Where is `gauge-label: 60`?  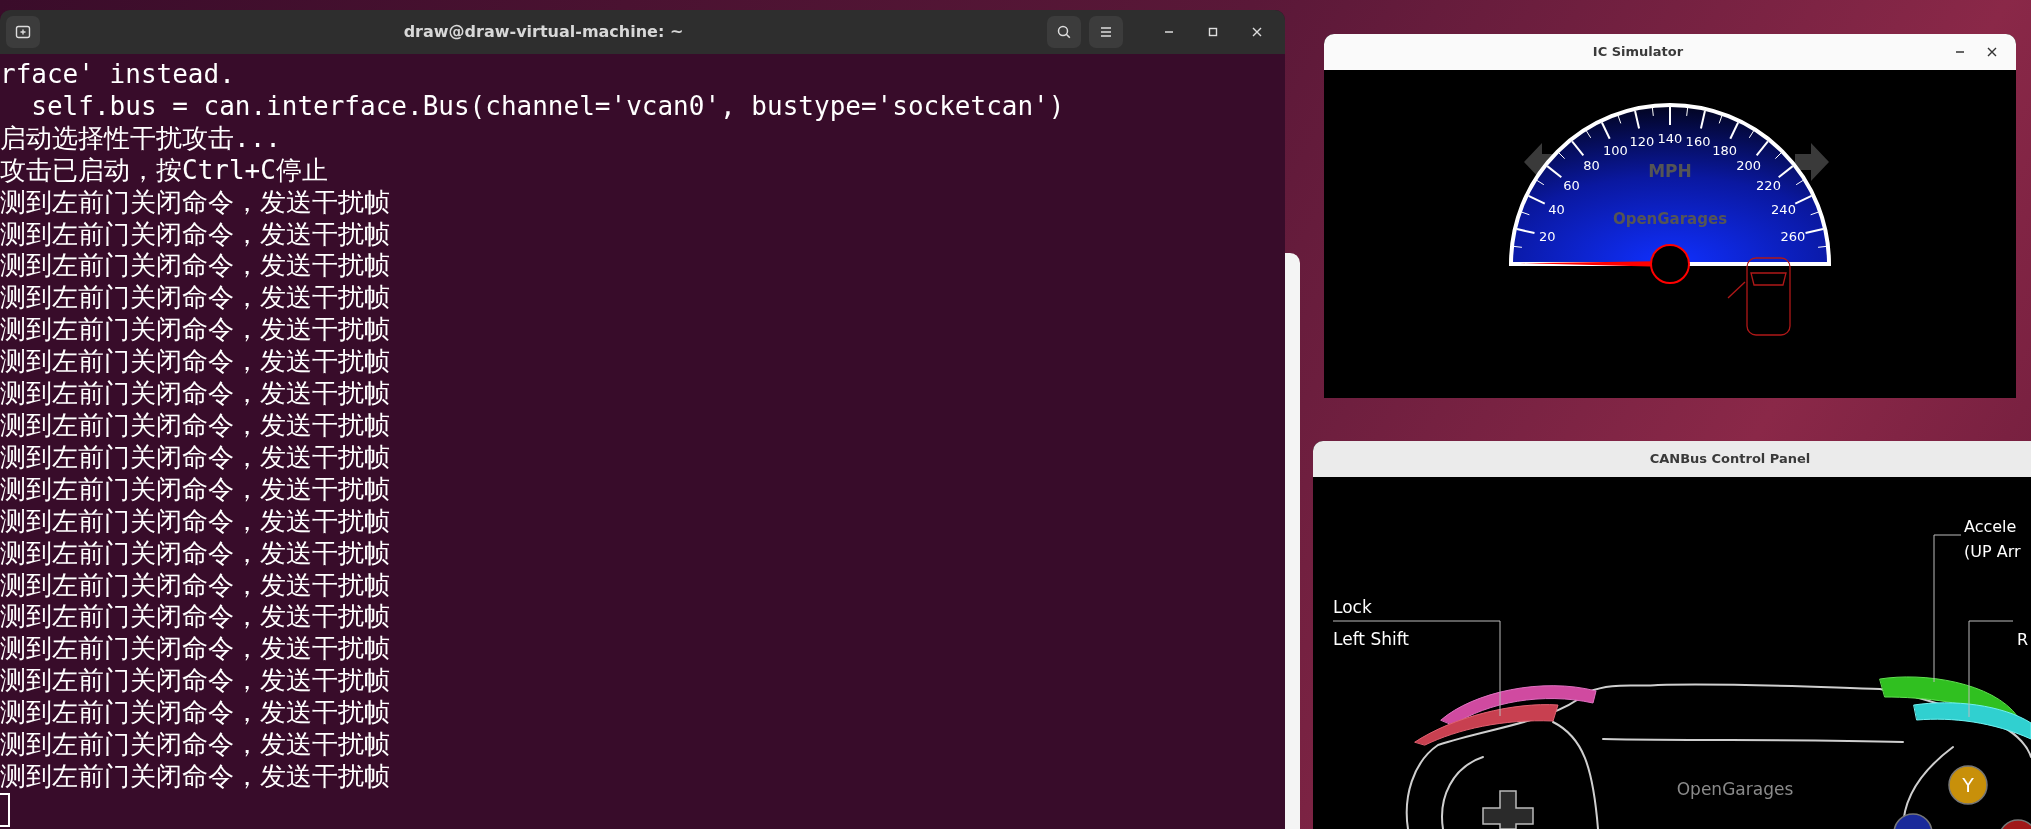
gauge-label: 60 is located at coordinates (1571, 186).